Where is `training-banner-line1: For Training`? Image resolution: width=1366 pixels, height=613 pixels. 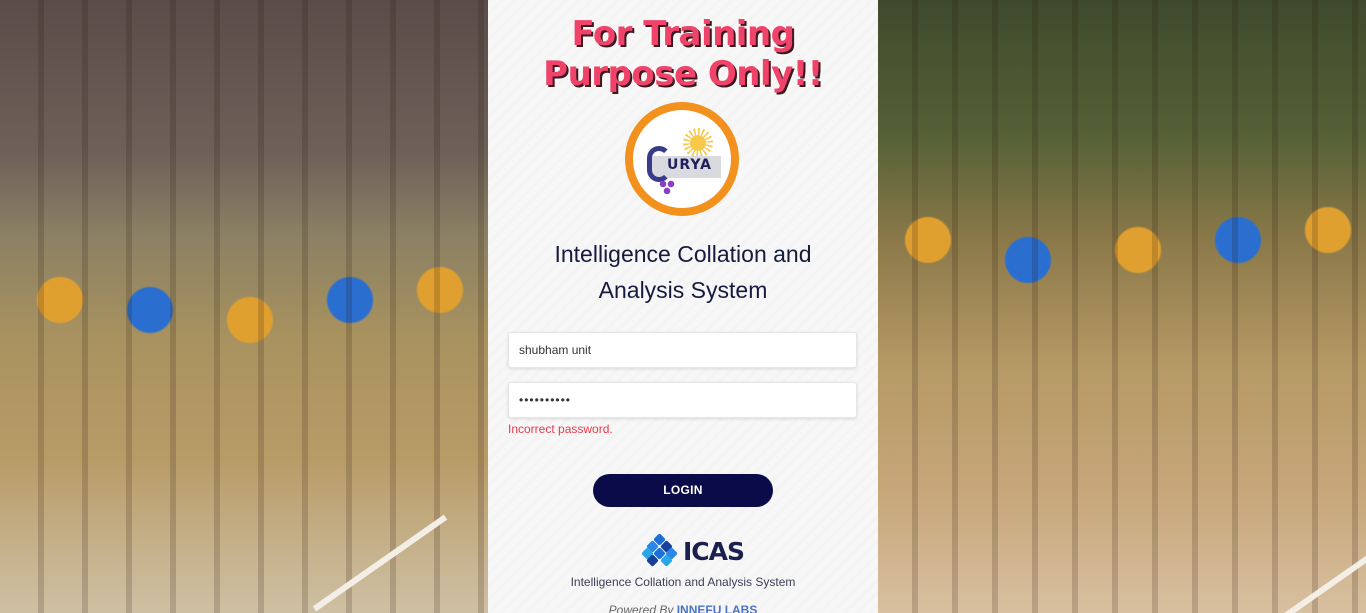 training-banner-line1: For Training is located at coordinates (683, 34).